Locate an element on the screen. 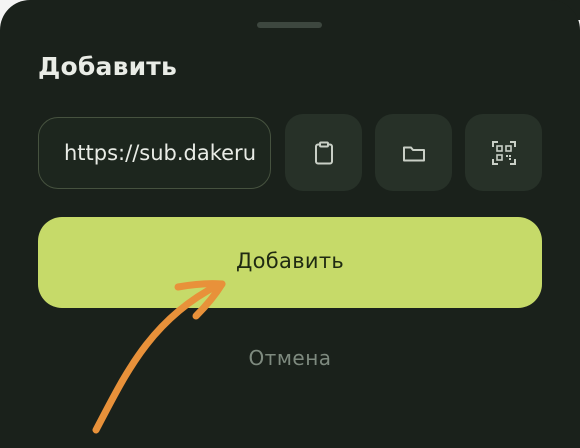  url-input-value: https://sub.dakeru is located at coordinates (160, 153).